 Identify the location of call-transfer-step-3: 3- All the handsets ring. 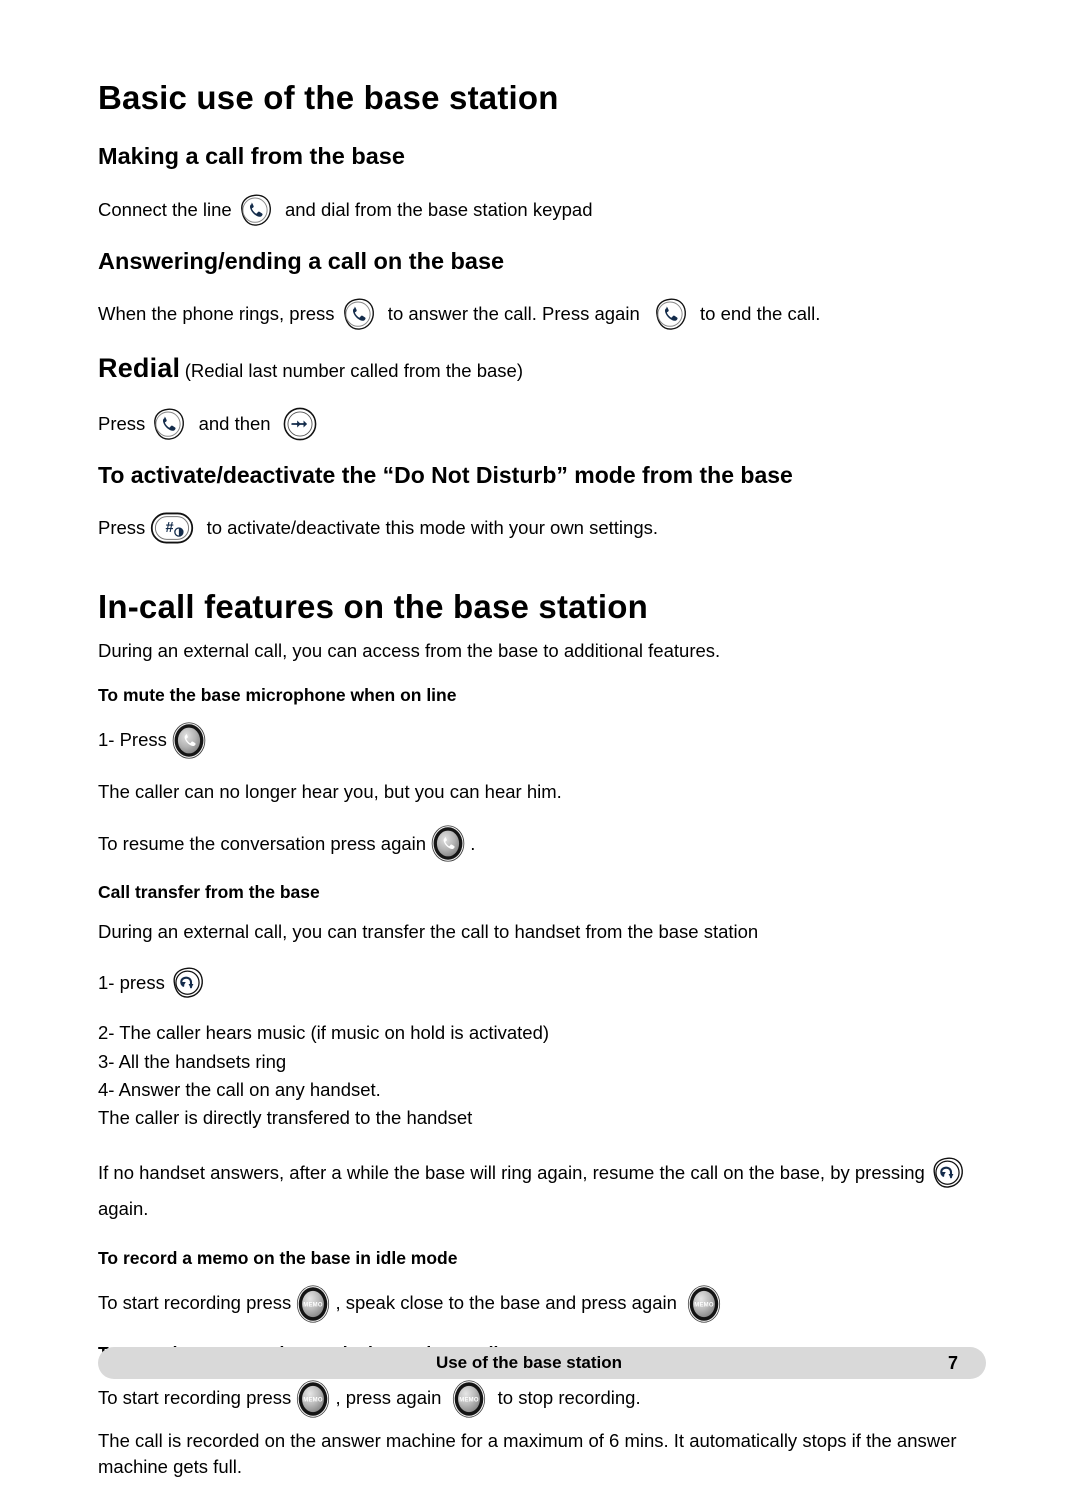
(192, 1061).